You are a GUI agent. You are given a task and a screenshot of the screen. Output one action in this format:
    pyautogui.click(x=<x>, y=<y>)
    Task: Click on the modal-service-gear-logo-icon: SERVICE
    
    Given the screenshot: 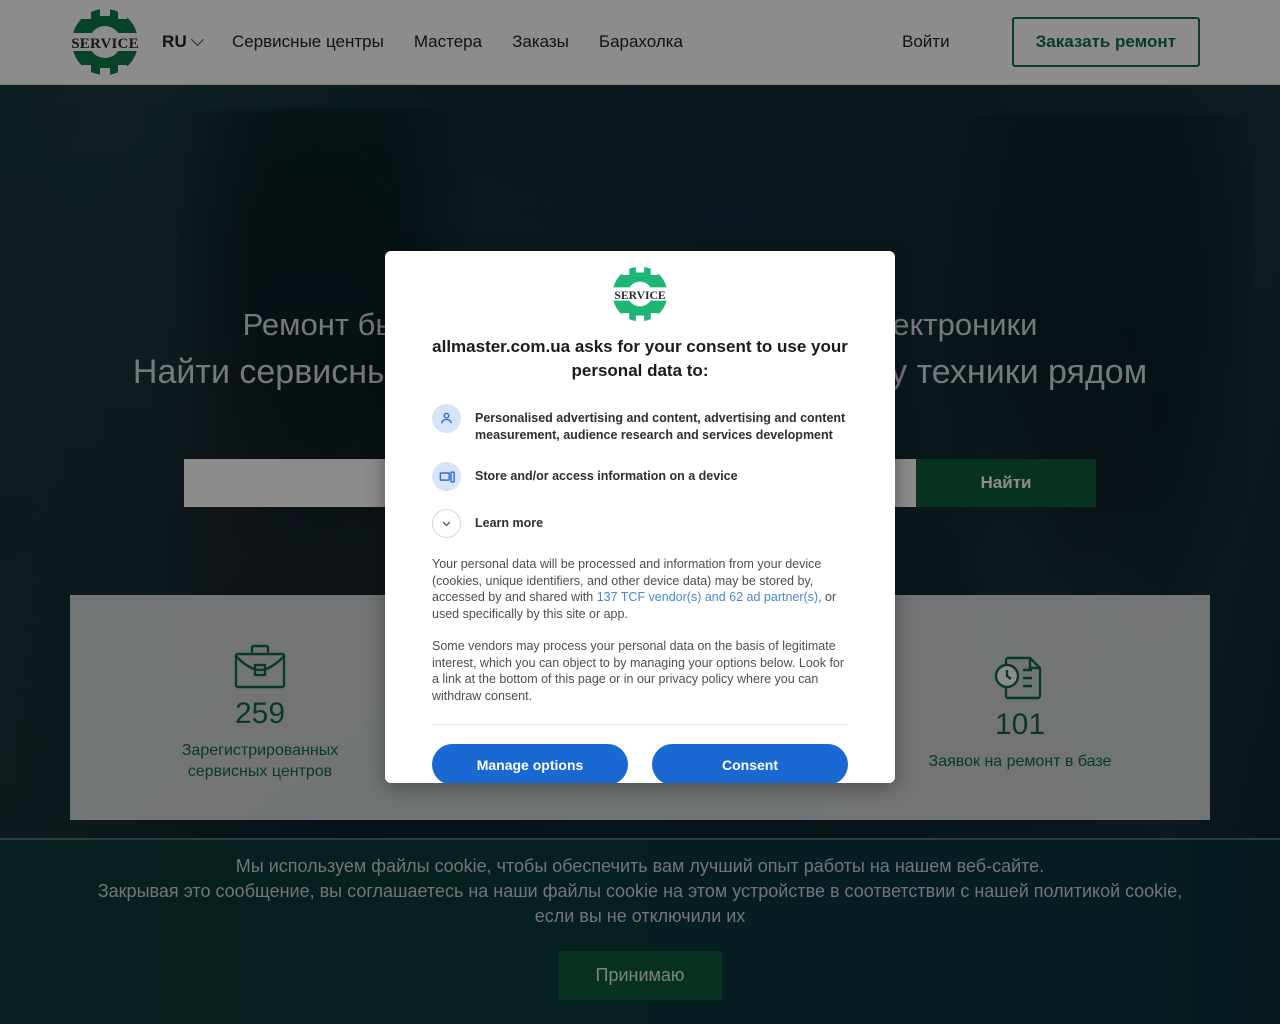 What is the action you would take?
    pyautogui.click(x=640, y=294)
    